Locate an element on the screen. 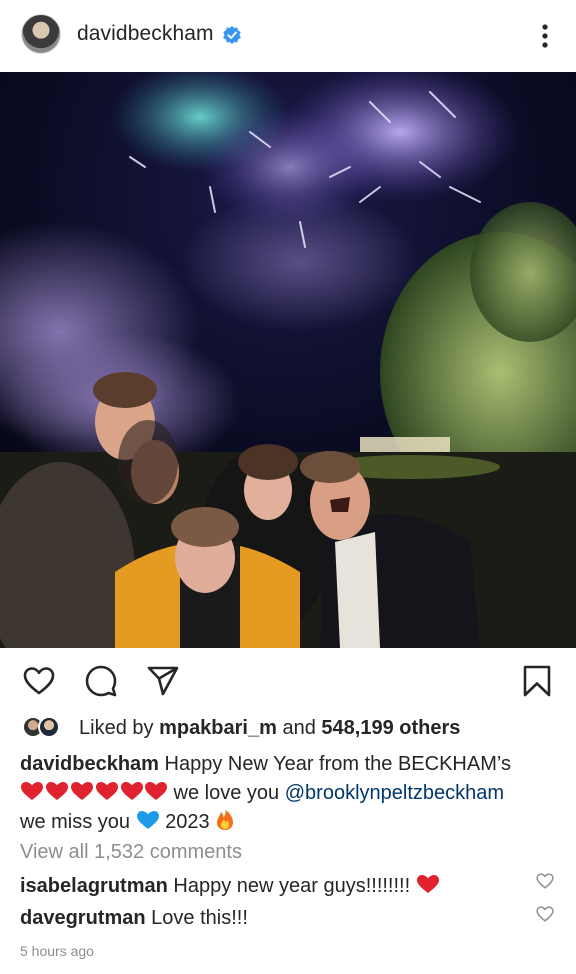 The height and width of the screenshot is (974, 576). comment-text: Happy new year guys!!!!!!!! is located at coordinates (291, 886).